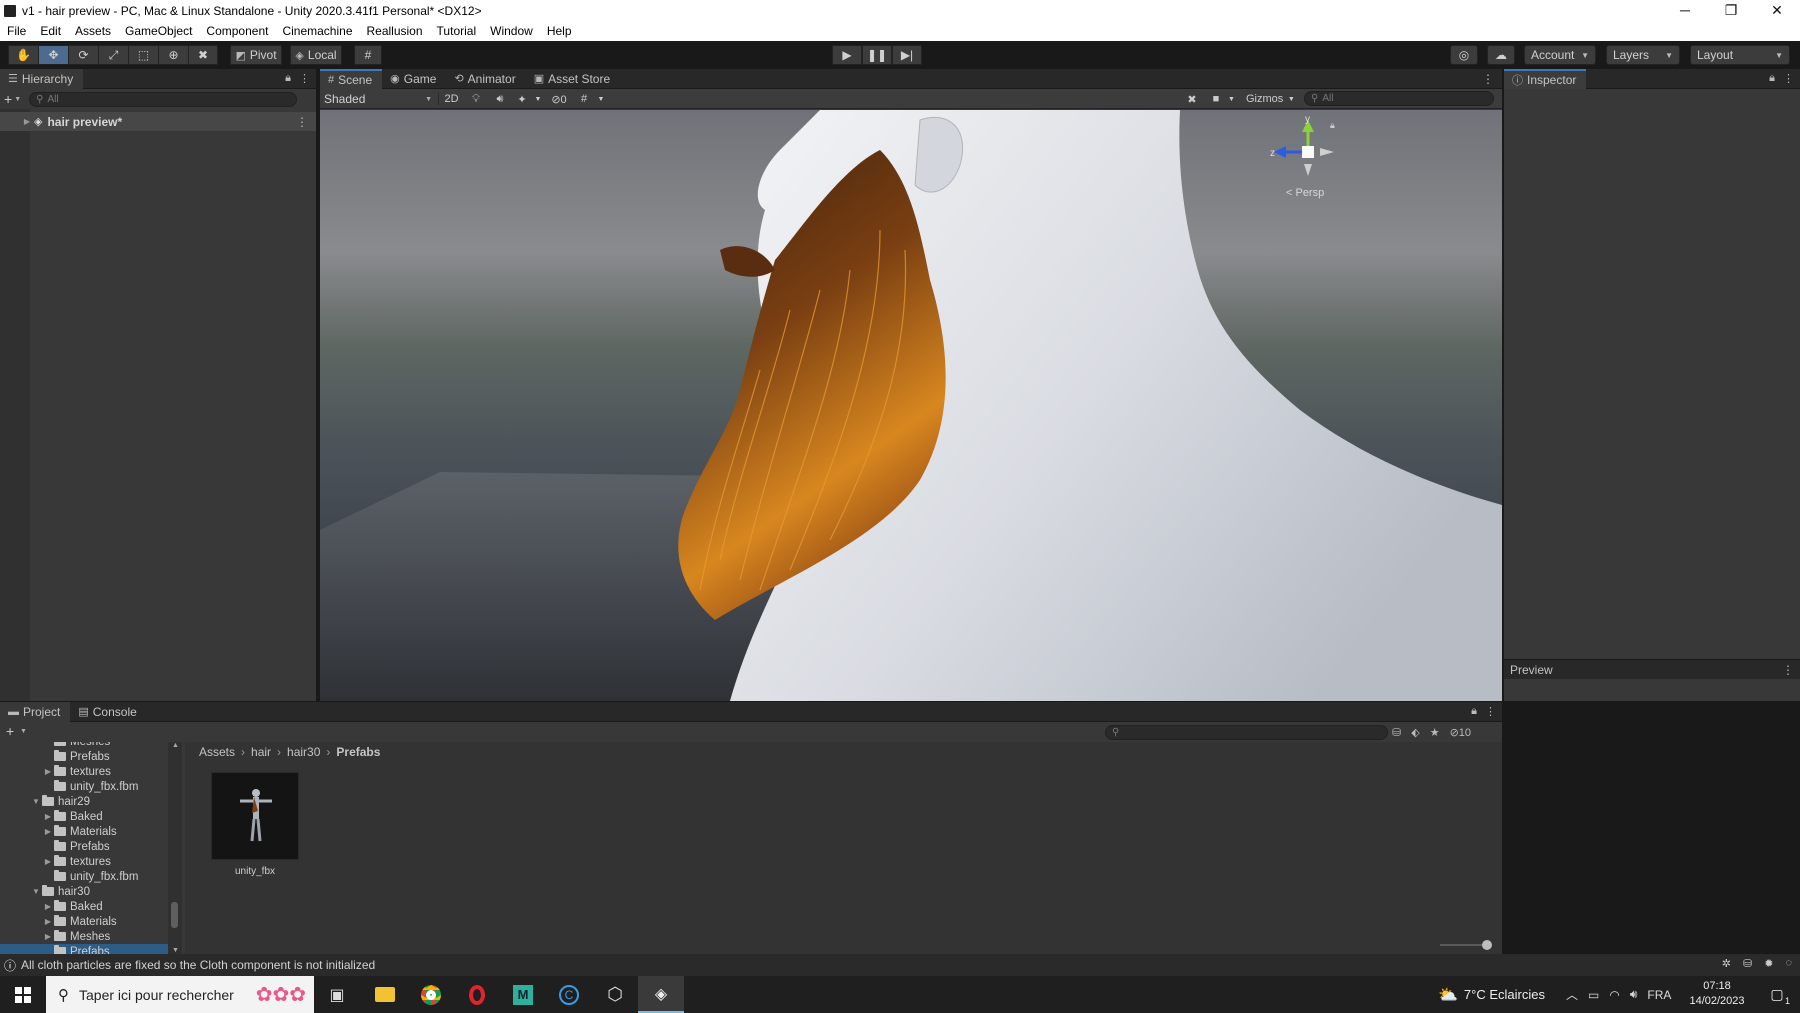 This screenshot has width=1800, height=1013. What do you see at coordinates (158, 31) in the screenshot?
I see `menu-gameobject: GameObject` at bounding box center [158, 31].